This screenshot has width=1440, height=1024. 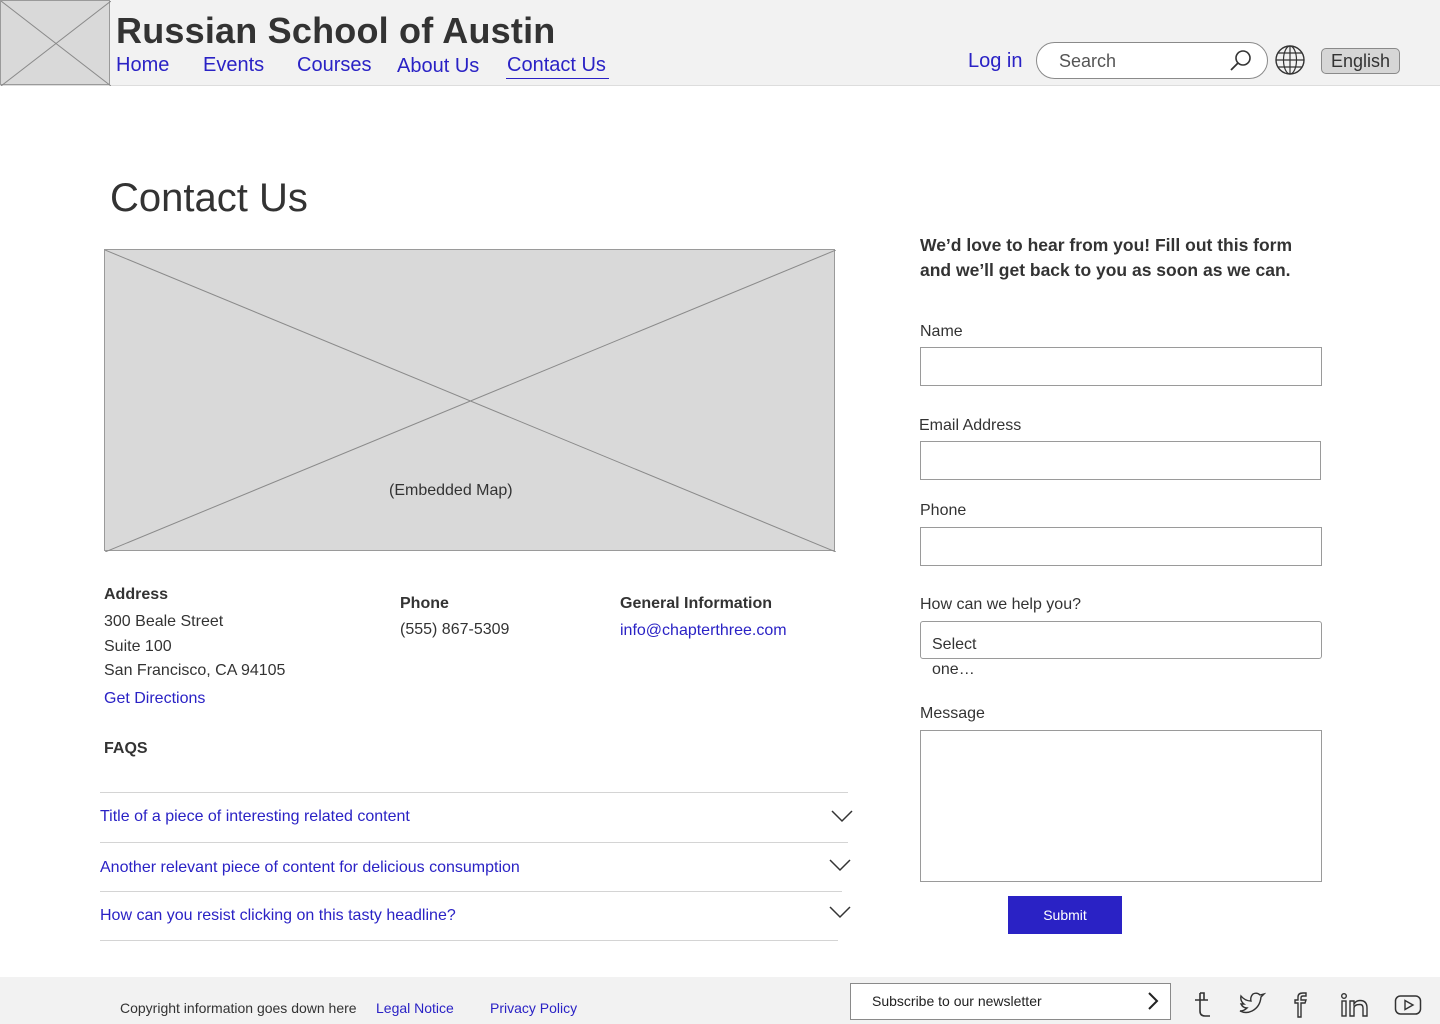 I want to click on name-label: Name, so click(x=941, y=331).